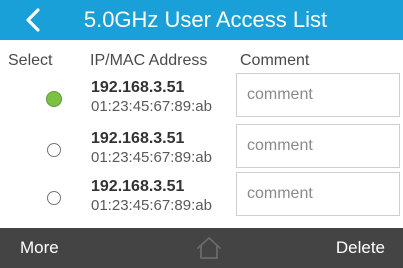  What do you see at coordinates (30, 60) in the screenshot?
I see `column-header-select: Select` at bounding box center [30, 60].